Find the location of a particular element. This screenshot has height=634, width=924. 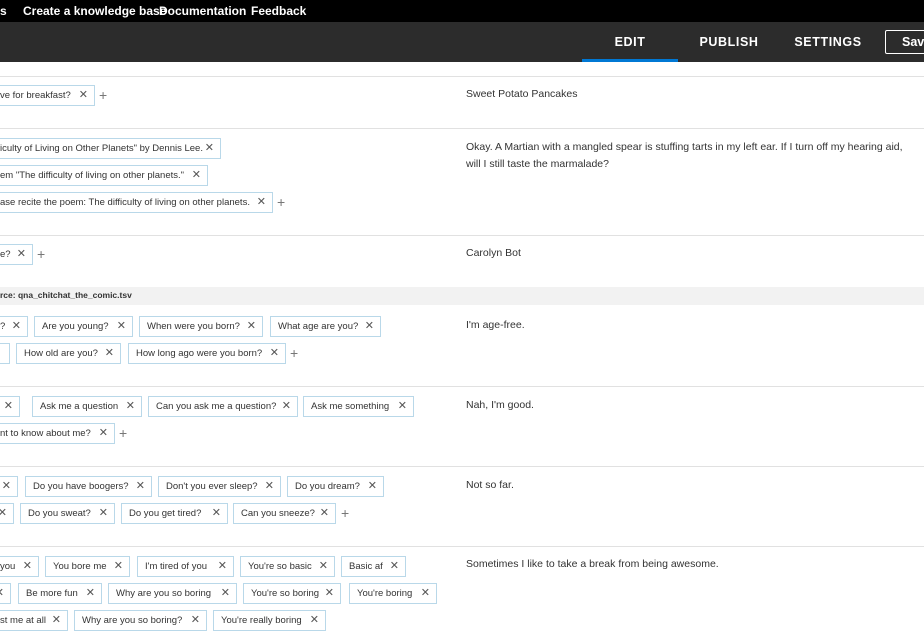

question-chip: Be more fun ✕ is located at coordinates (60, 593).